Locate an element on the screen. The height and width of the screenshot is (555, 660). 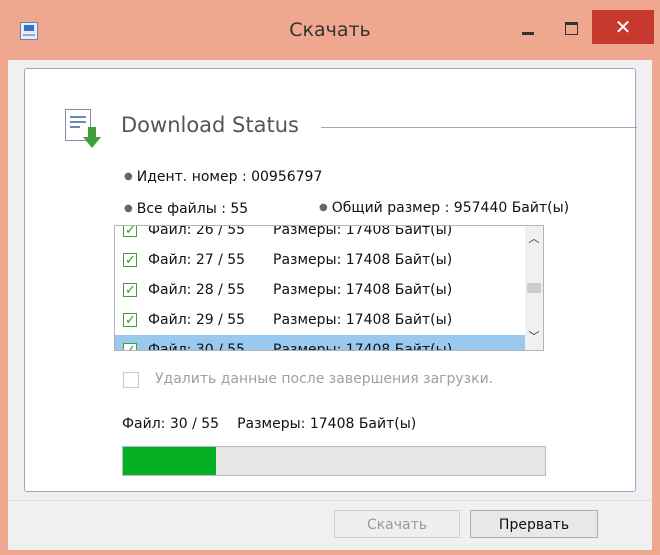
scroll-up-icon: ︿ is located at coordinates (534, 239).